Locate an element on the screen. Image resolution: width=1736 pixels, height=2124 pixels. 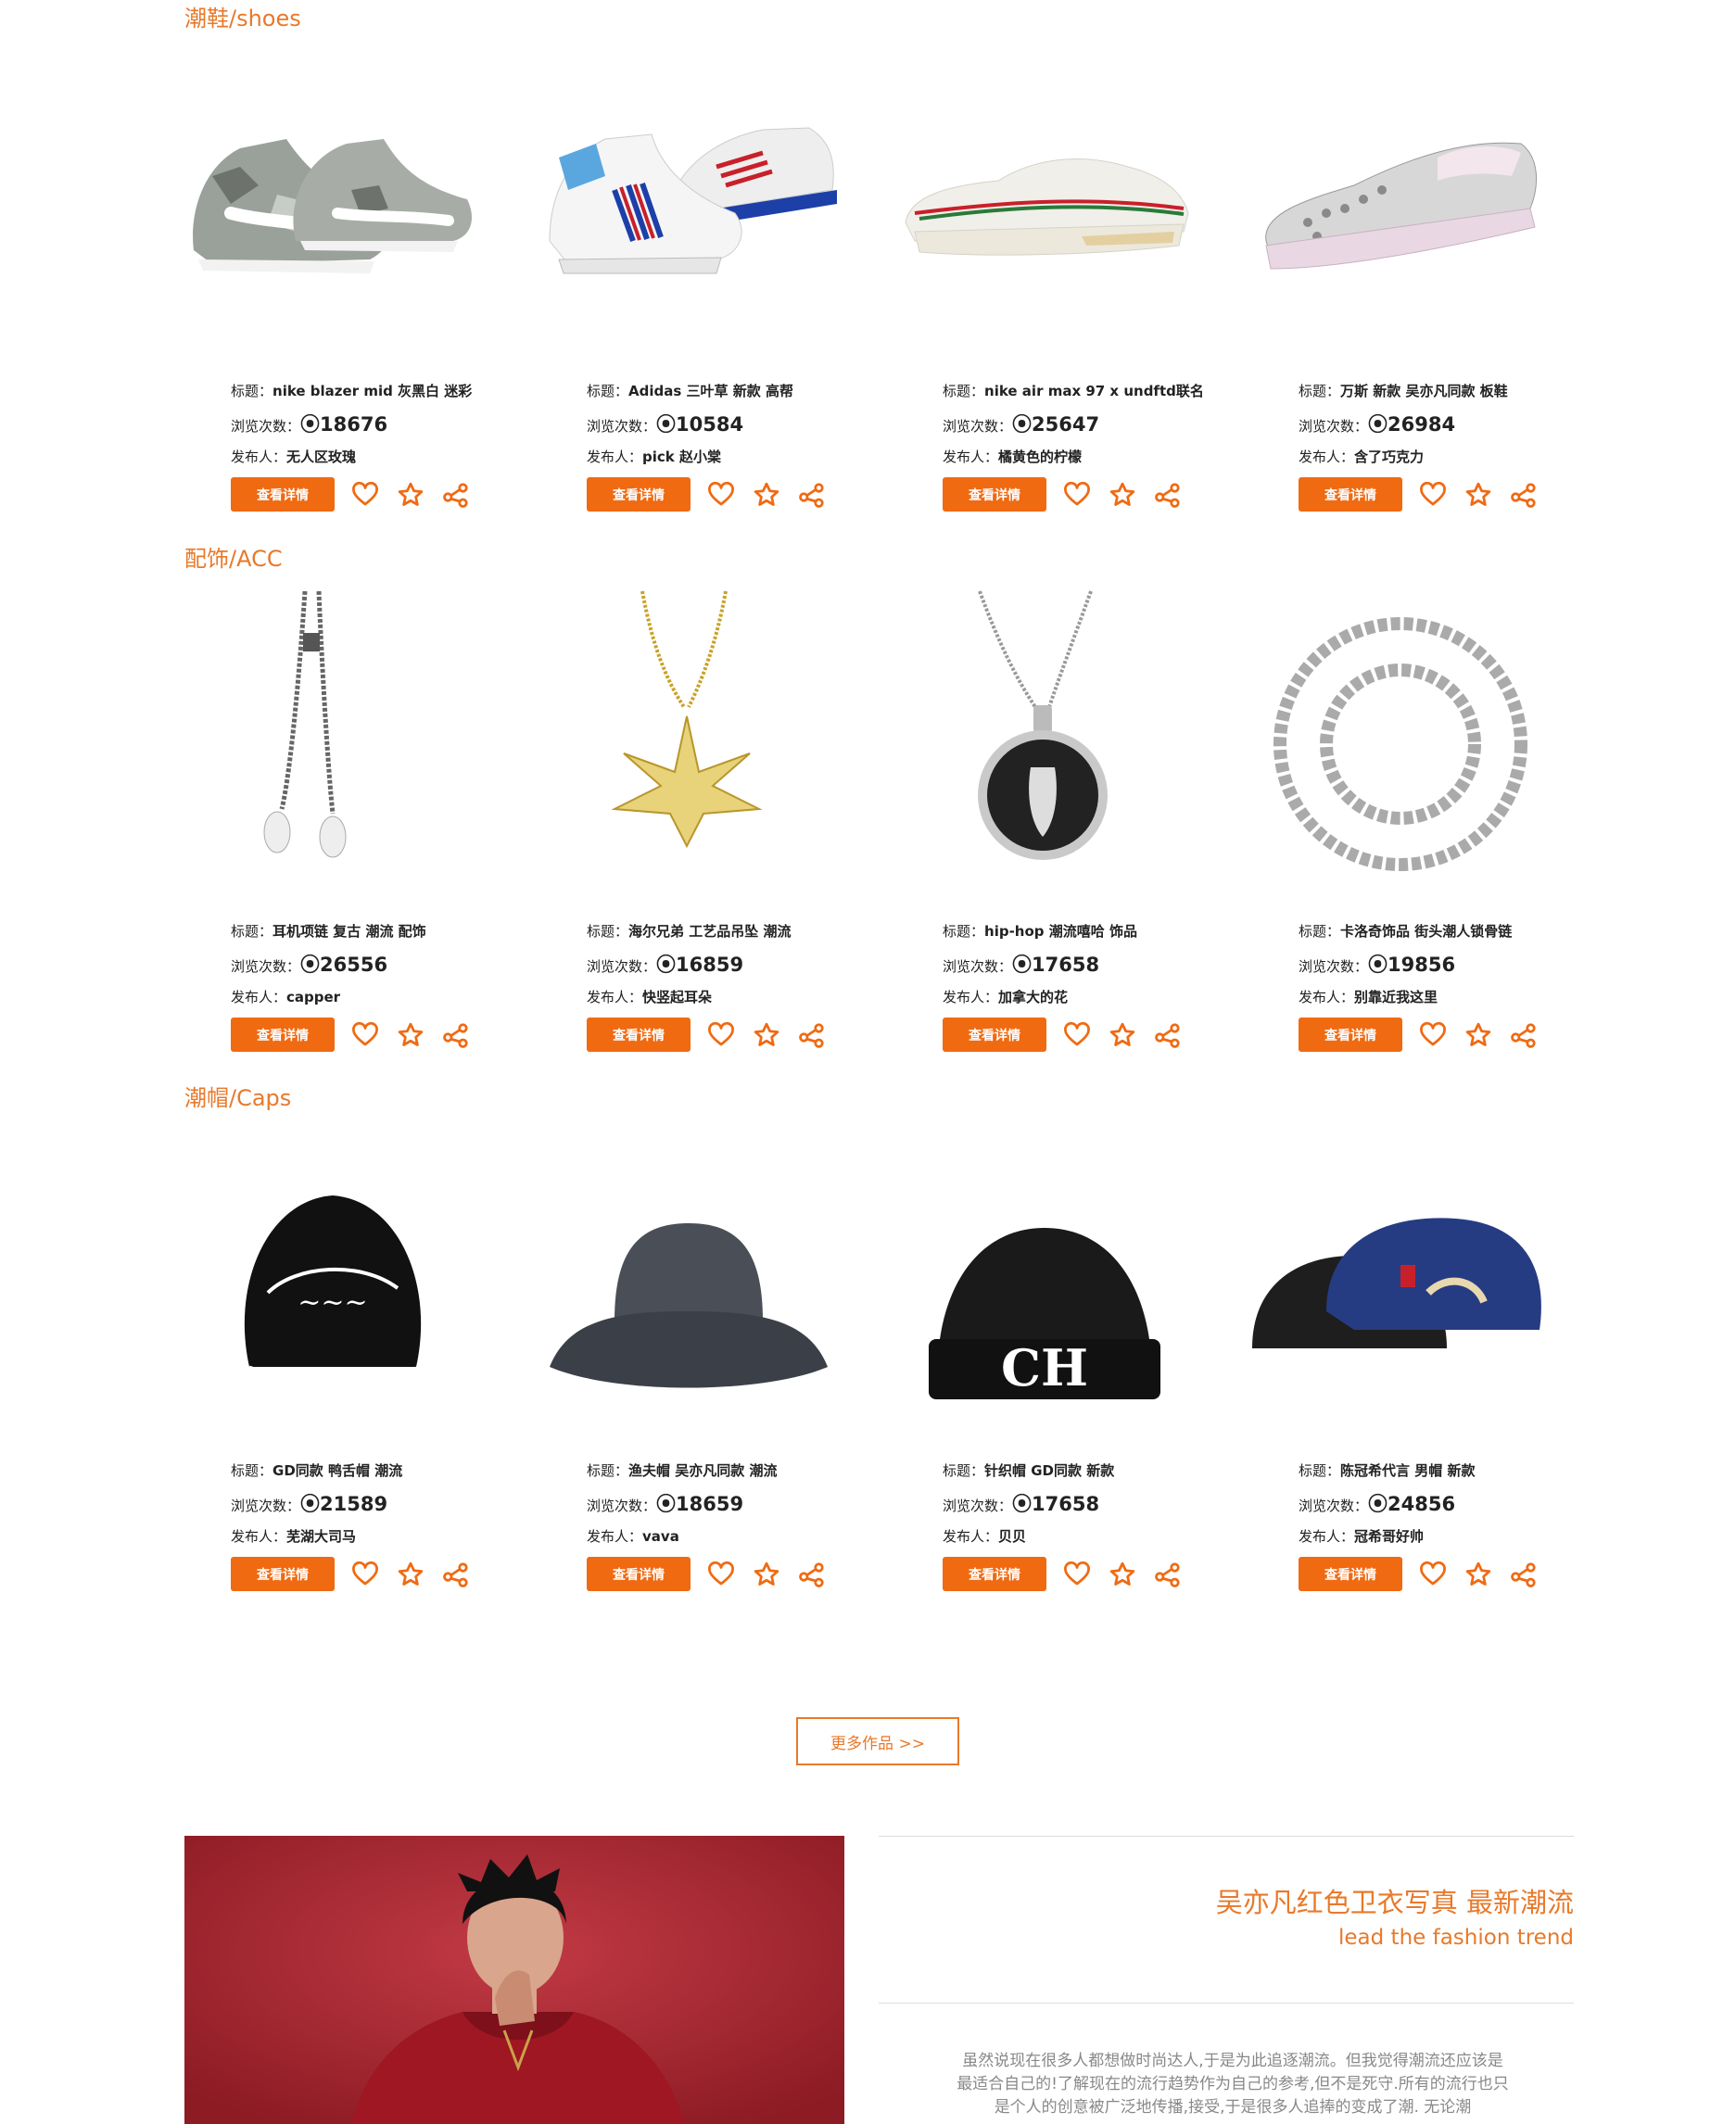
product-publisher-line: 发布人：含了巧克力 is located at coordinates (1361, 456).